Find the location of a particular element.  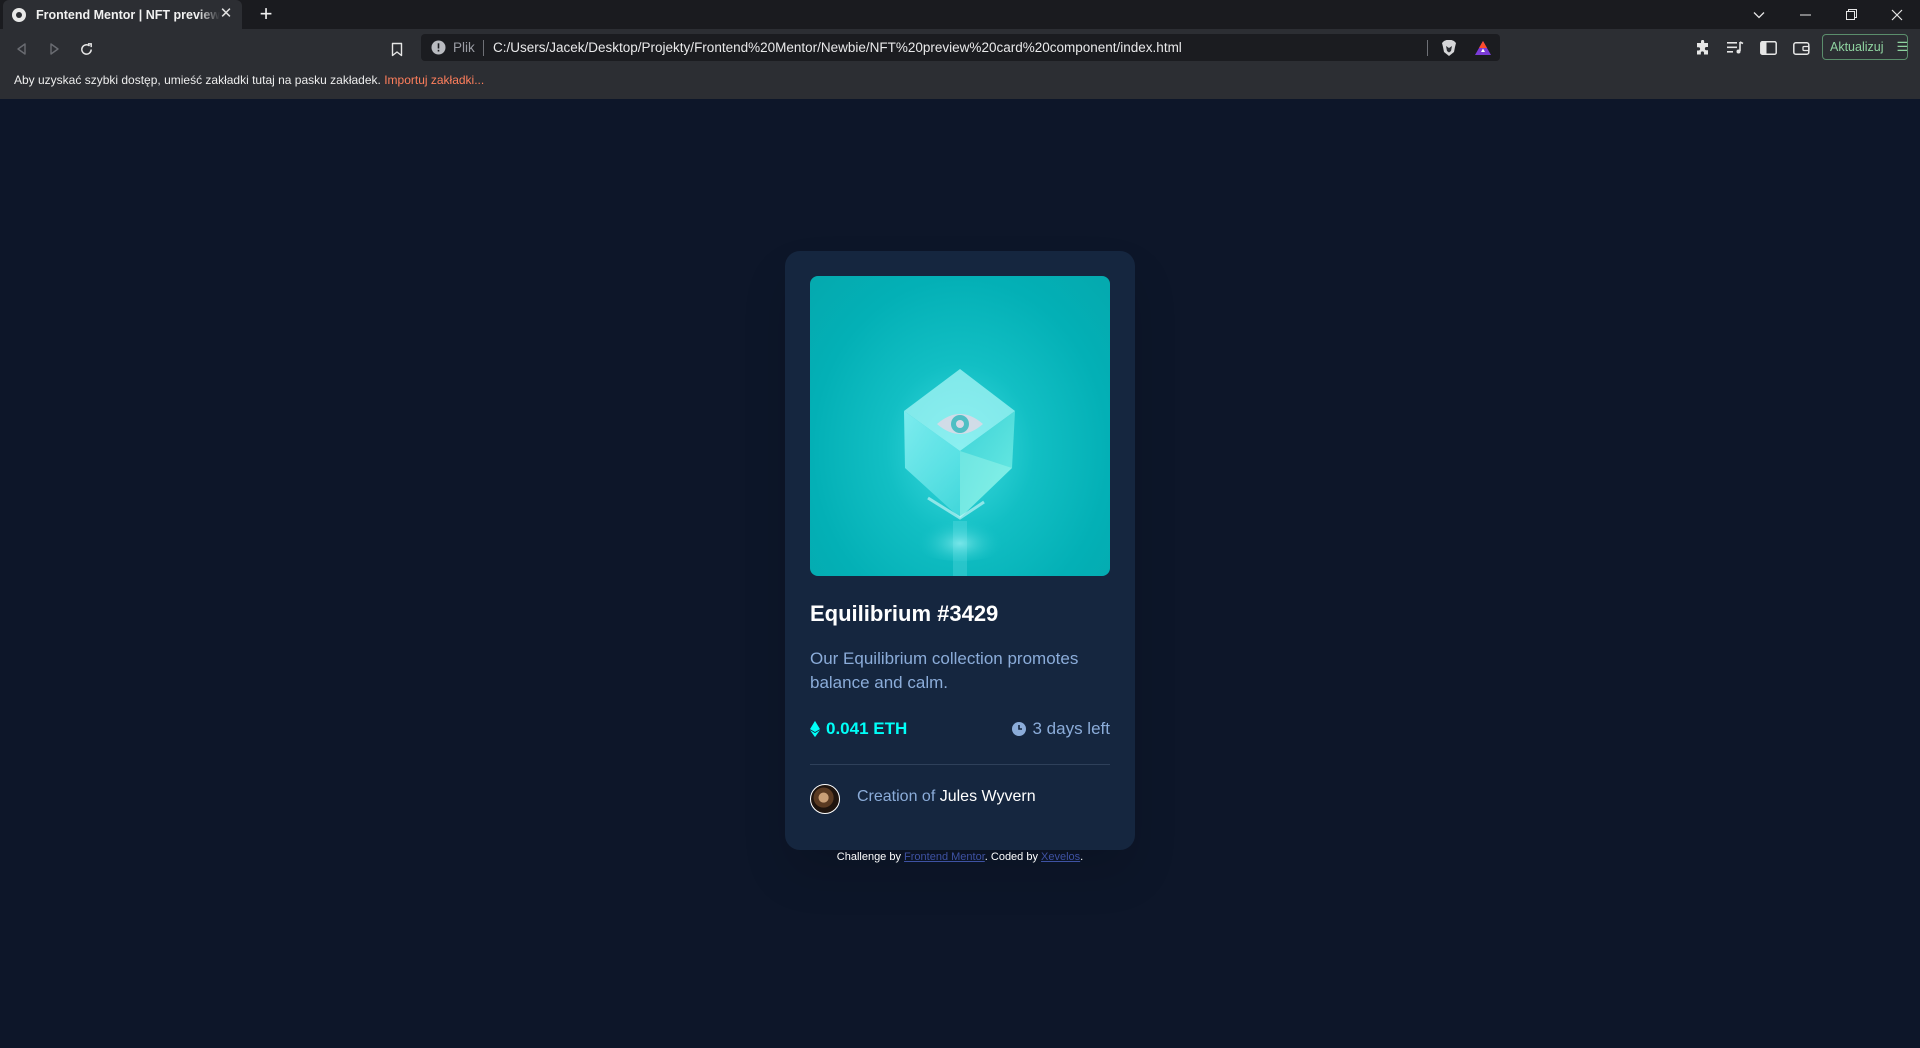

new-tab-button: + is located at coordinates (266, 14).